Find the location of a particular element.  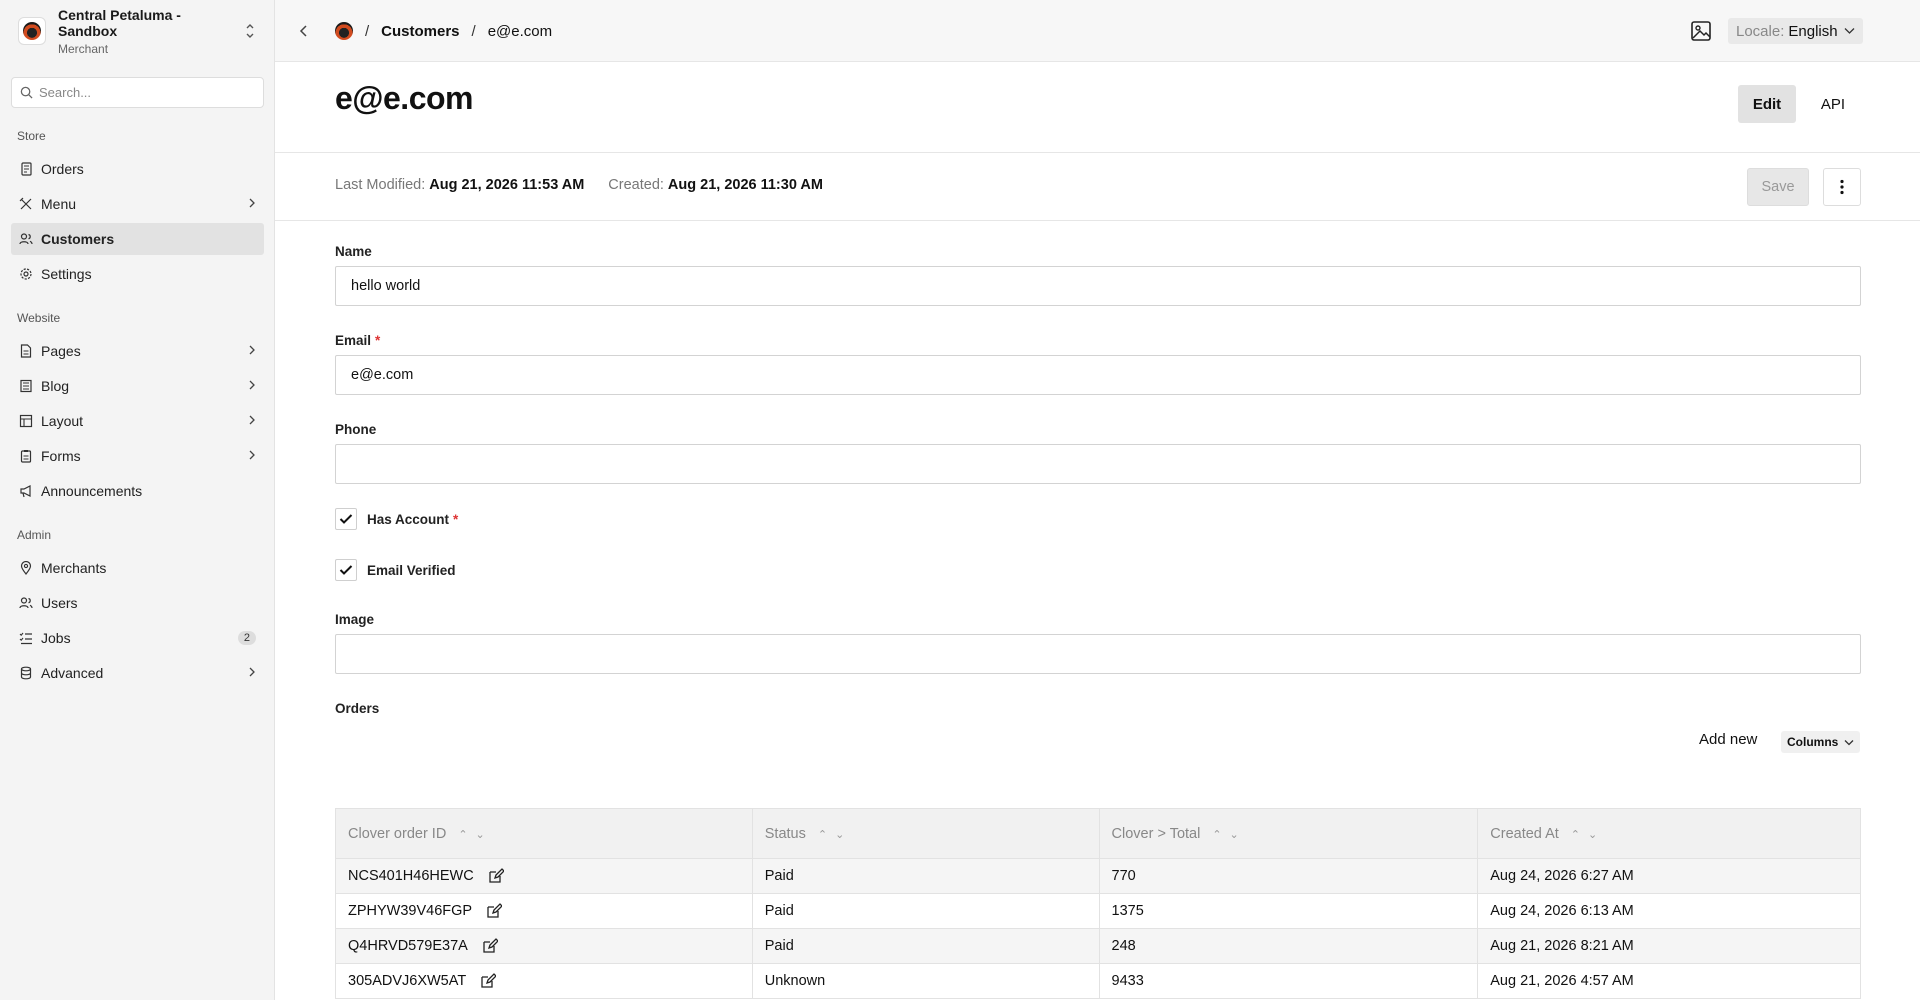

receipt-icon is located at coordinates (26, 169).